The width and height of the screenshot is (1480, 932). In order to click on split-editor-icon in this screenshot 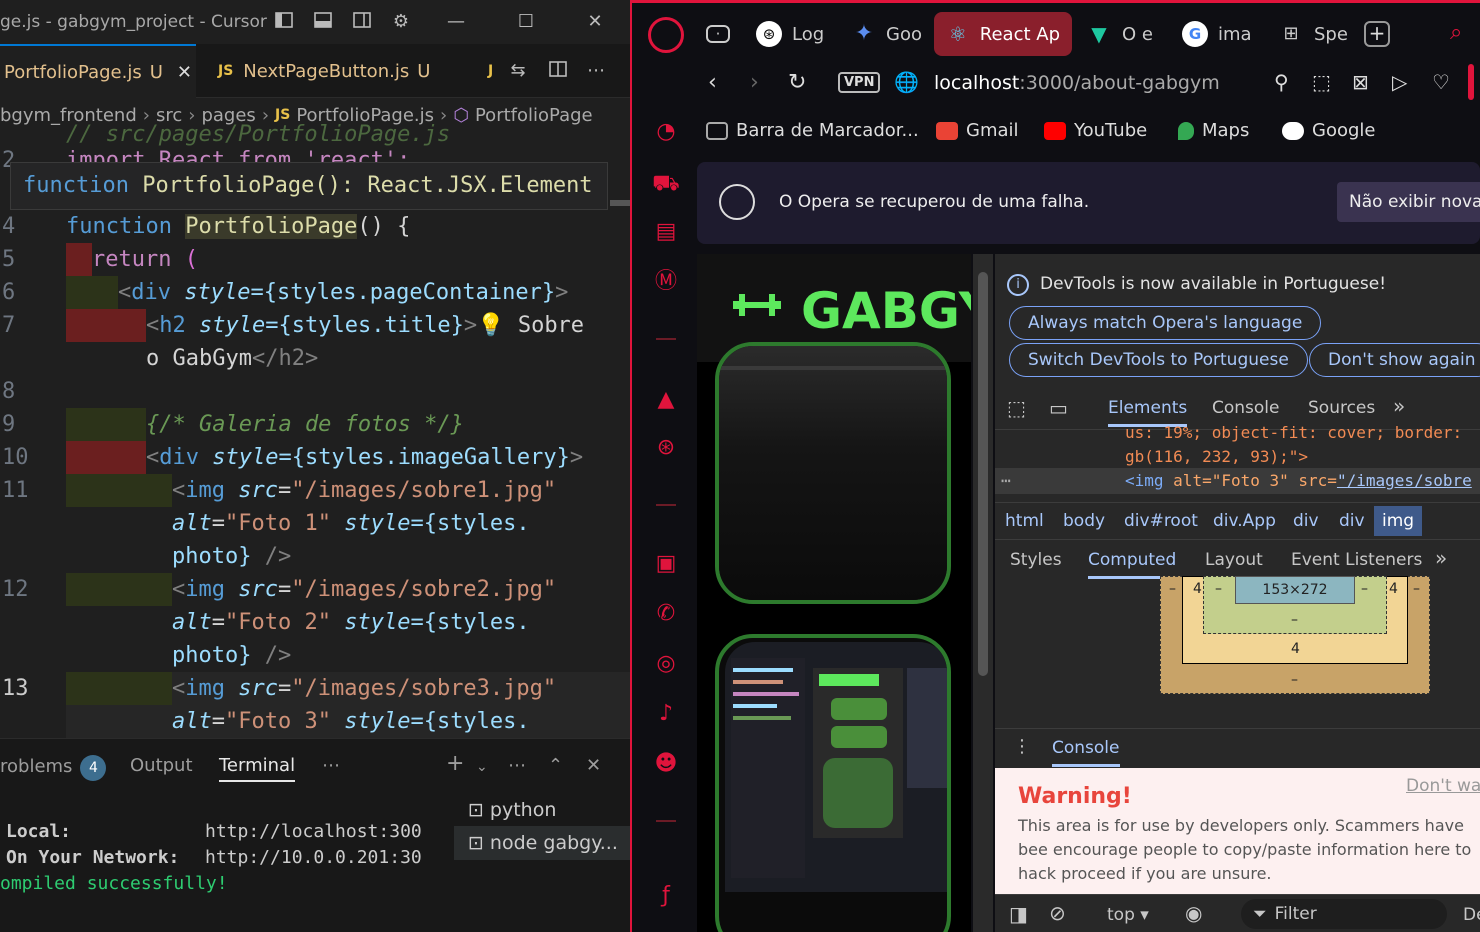, I will do `click(558, 71)`.